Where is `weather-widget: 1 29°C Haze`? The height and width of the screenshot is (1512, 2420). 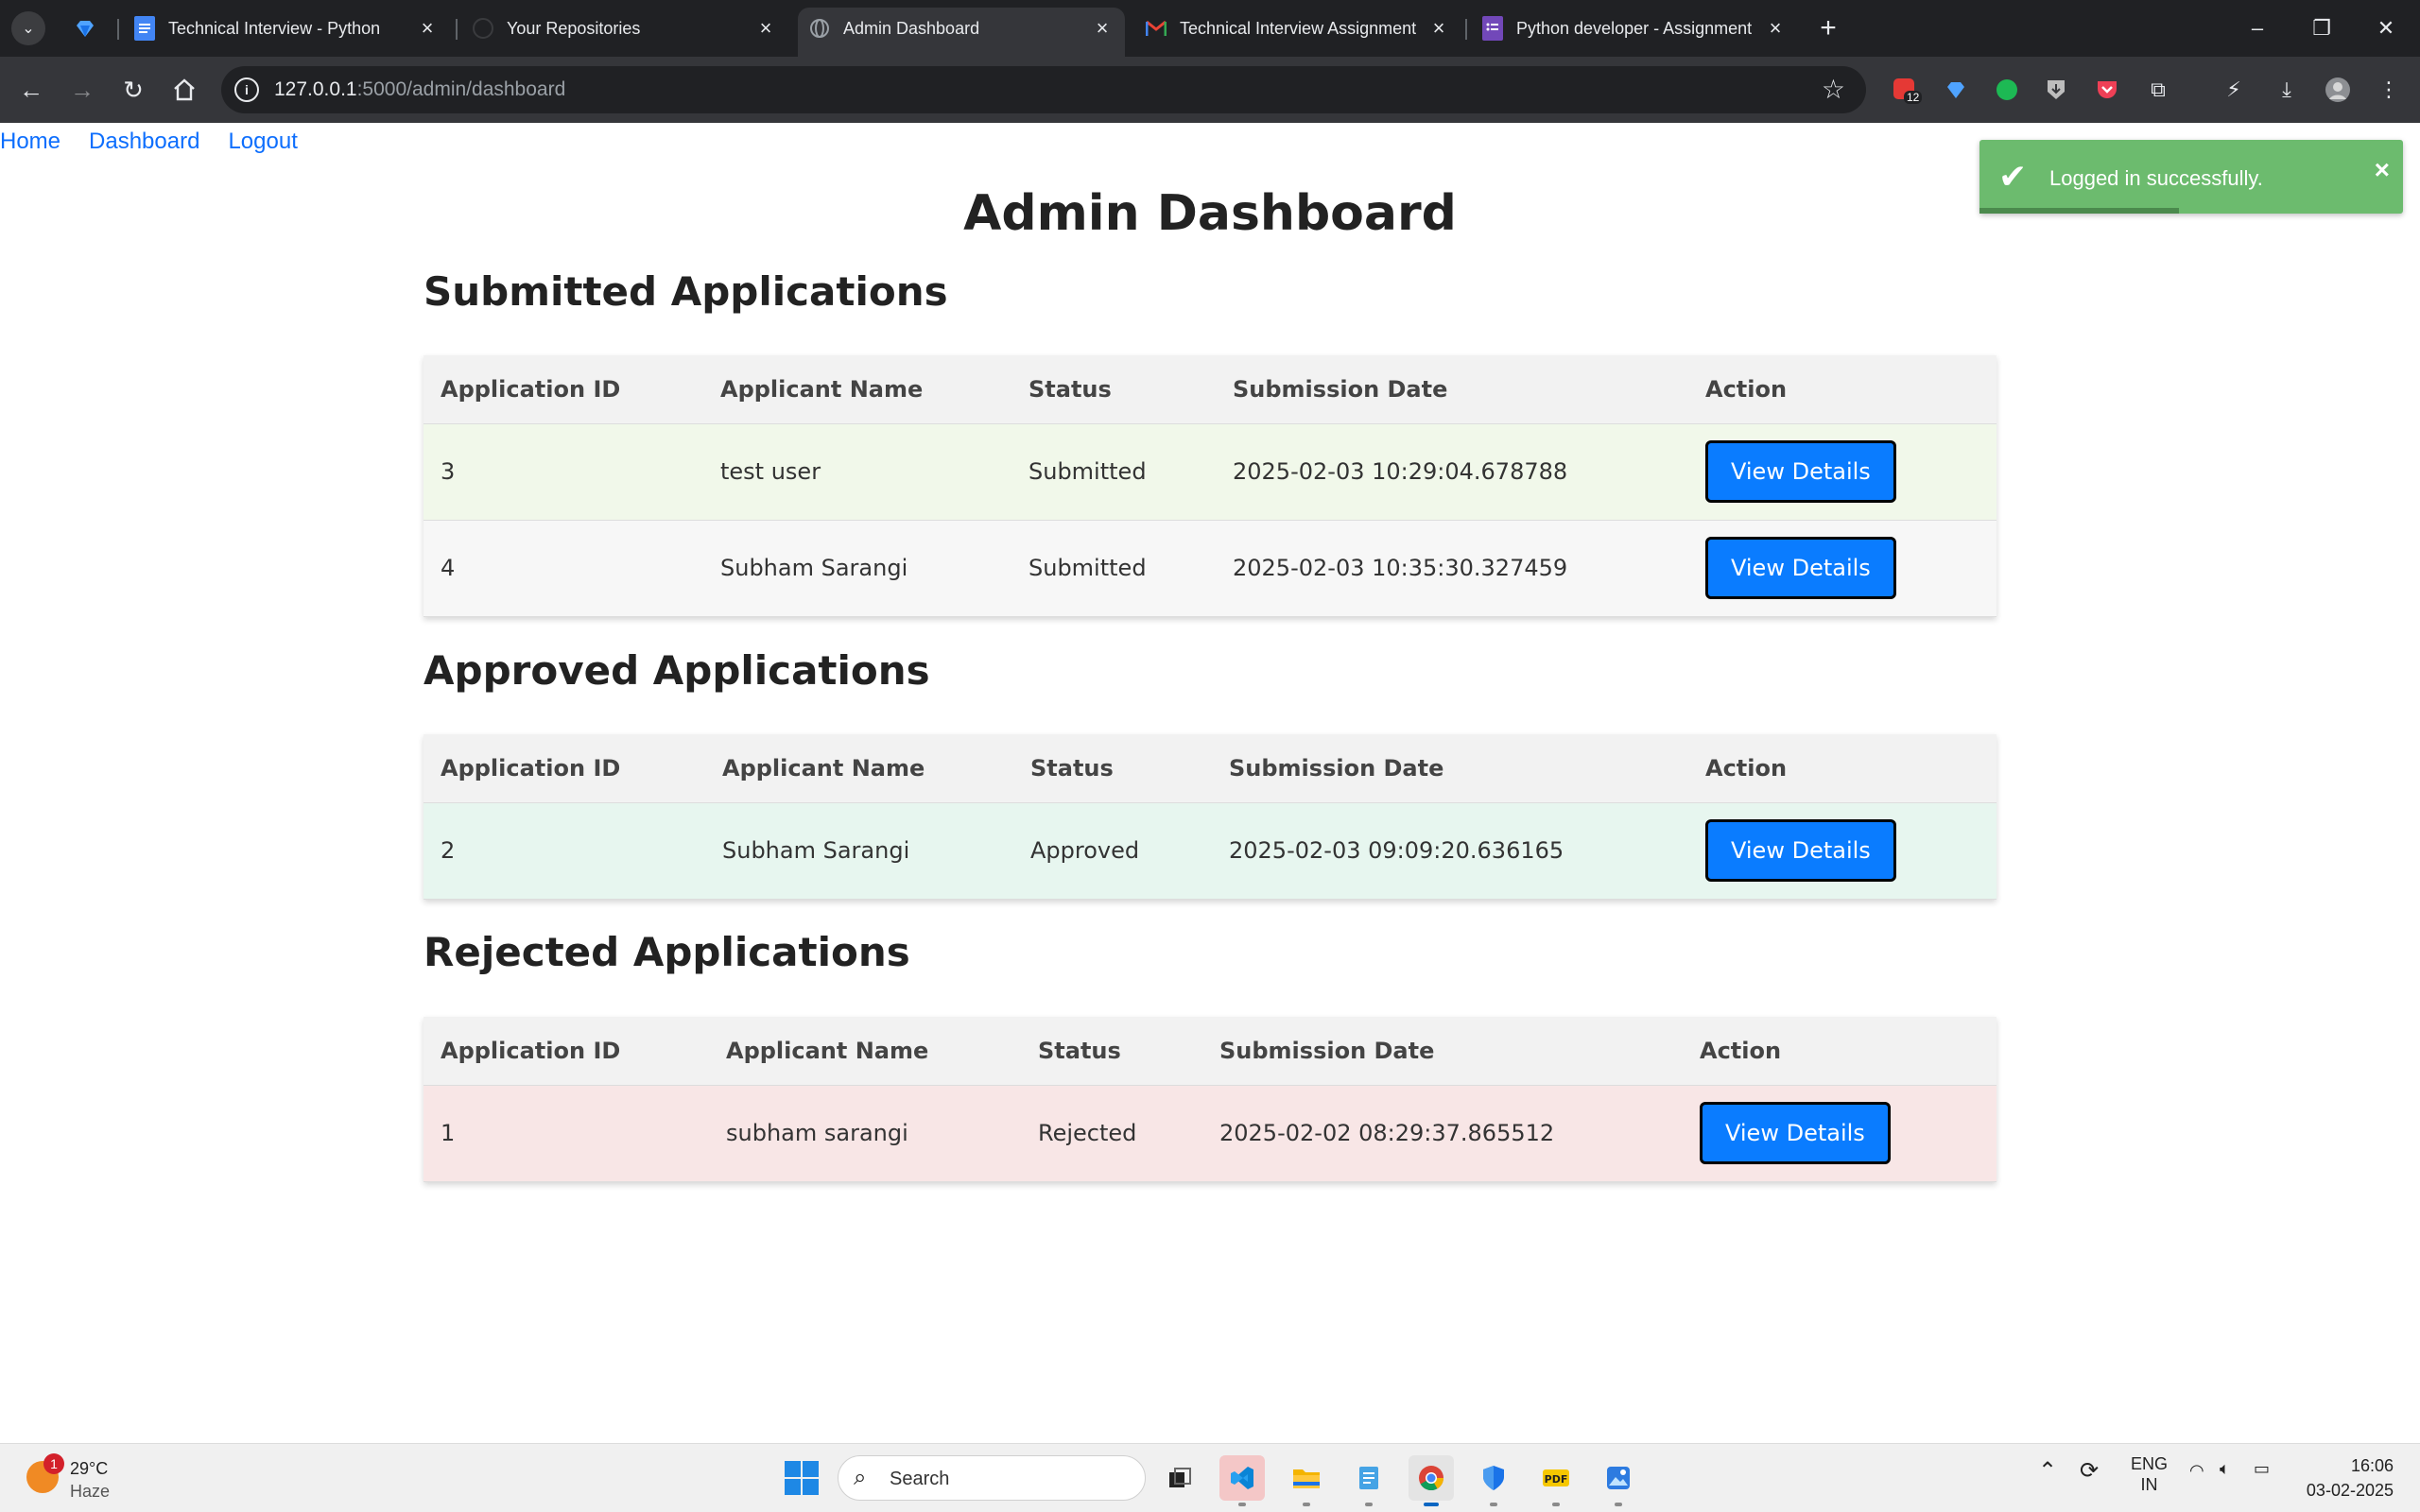 weather-widget: 1 29°C Haze is located at coordinates (83, 1478).